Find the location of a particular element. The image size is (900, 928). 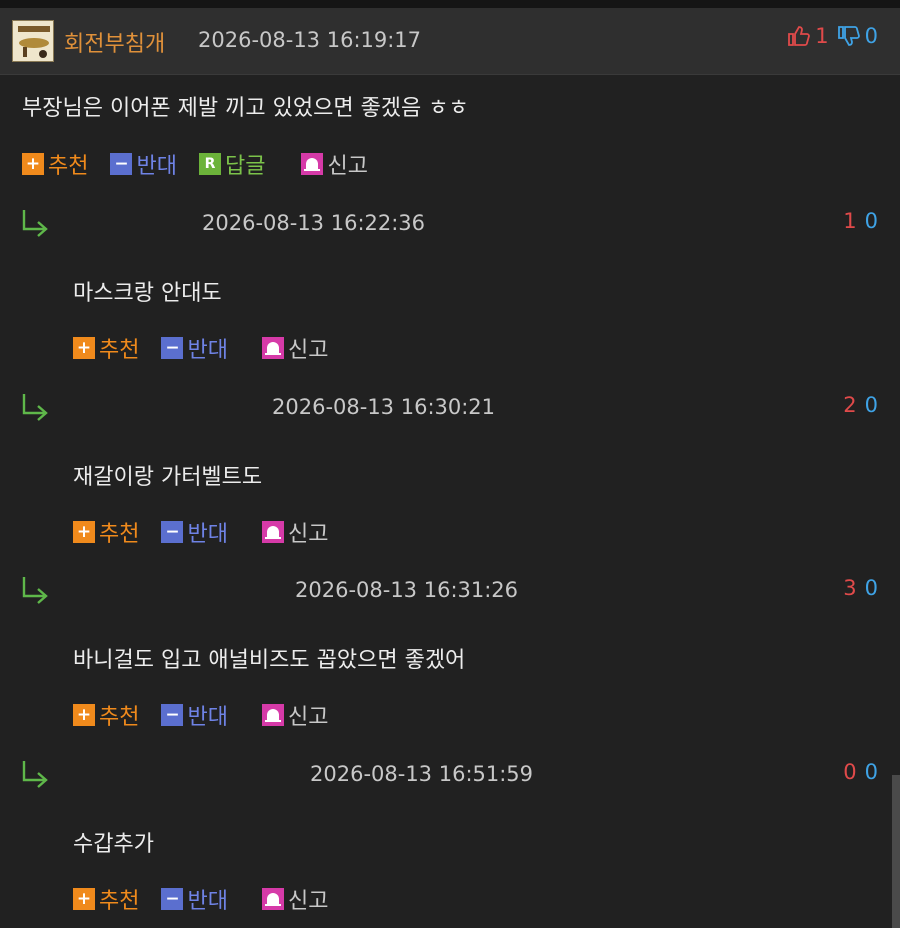

reply-label: 답글 is located at coordinates (245, 166).